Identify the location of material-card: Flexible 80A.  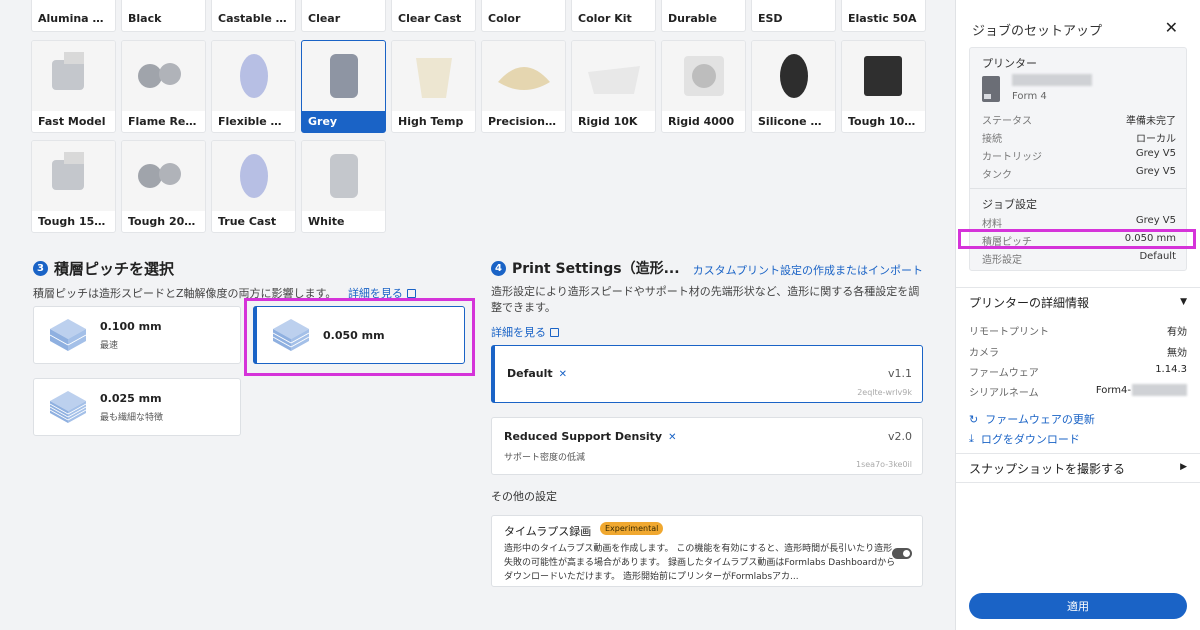
(253, 86).